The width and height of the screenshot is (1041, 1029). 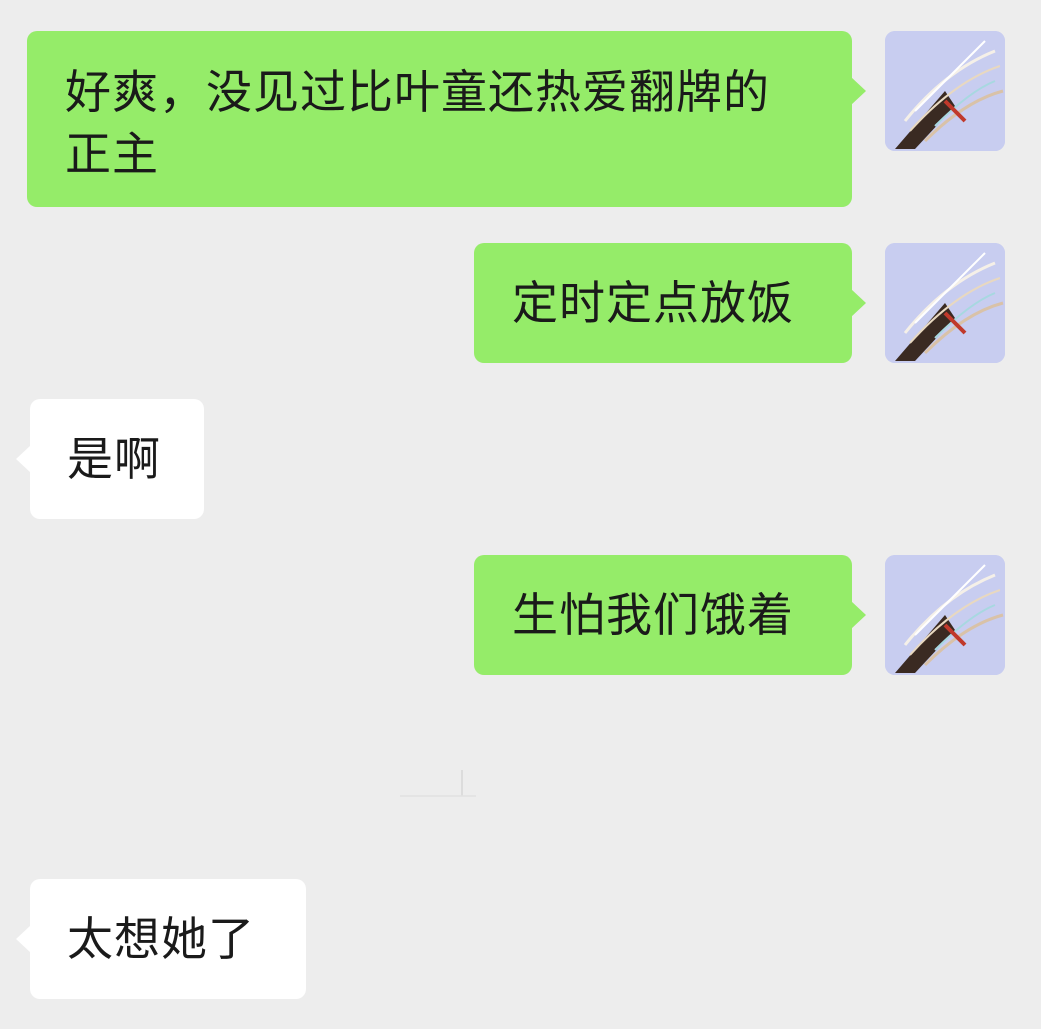 I want to click on sent-message-bubble: 好爽，没见过比叶童还热爱翻牌的正主, so click(x=446, y=119).